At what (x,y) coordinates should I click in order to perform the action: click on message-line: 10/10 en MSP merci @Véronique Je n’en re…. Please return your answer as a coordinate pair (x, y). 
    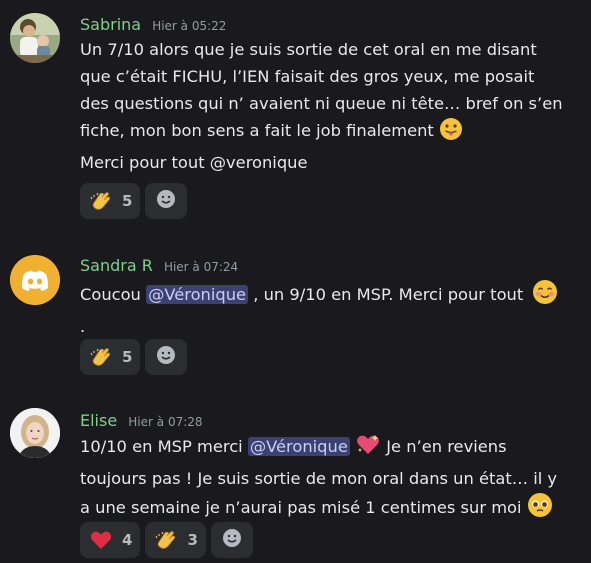
    Looking at the image, I should click on (327, 449).